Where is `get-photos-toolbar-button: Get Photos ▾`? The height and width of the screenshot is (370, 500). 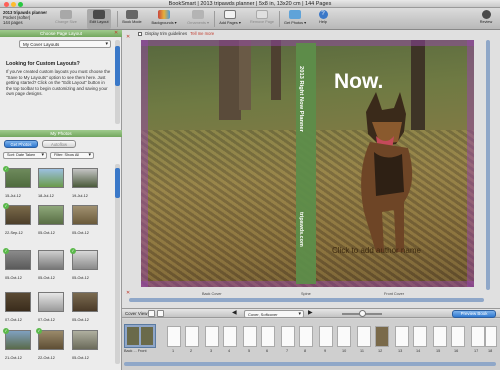
get-photos-toolbar-button: Get Photos ▾ is located at coordinates (295, 19).